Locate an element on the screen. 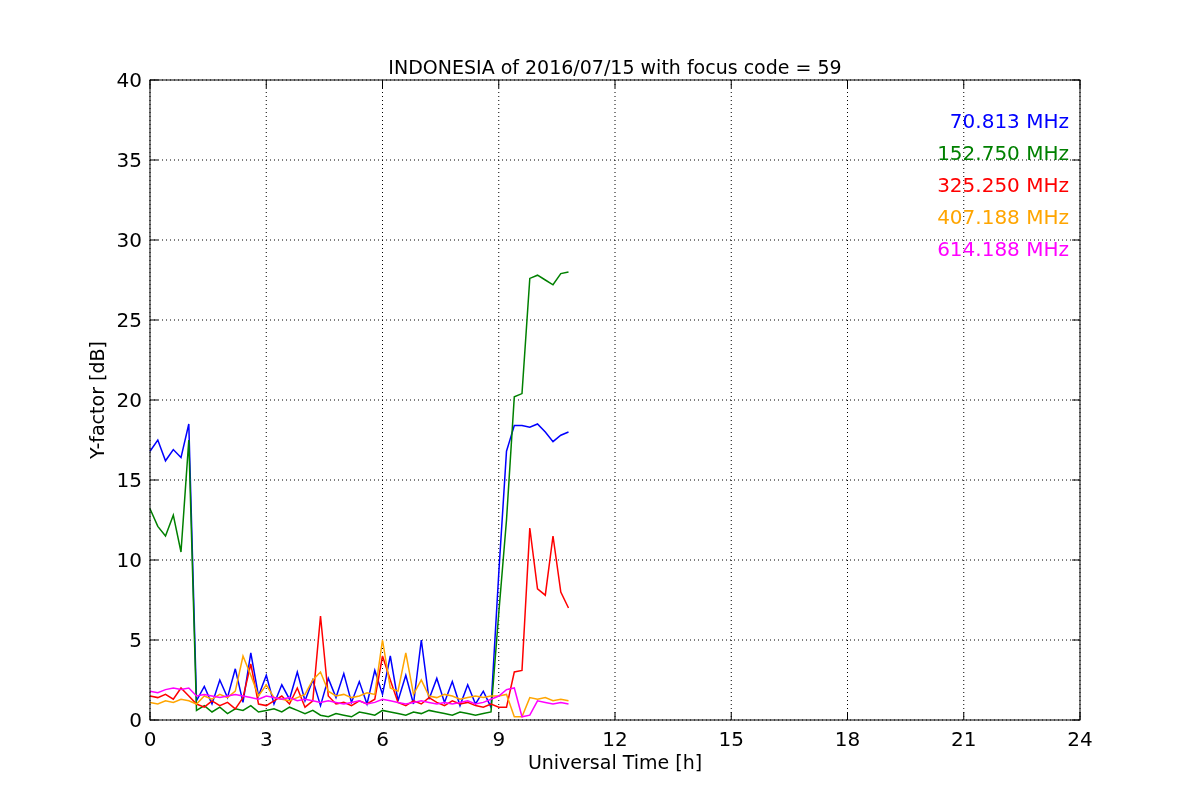 The width and height of the screenshot is (1200, 800). y-tick-label: 20 is located at coordinates (129, 400).